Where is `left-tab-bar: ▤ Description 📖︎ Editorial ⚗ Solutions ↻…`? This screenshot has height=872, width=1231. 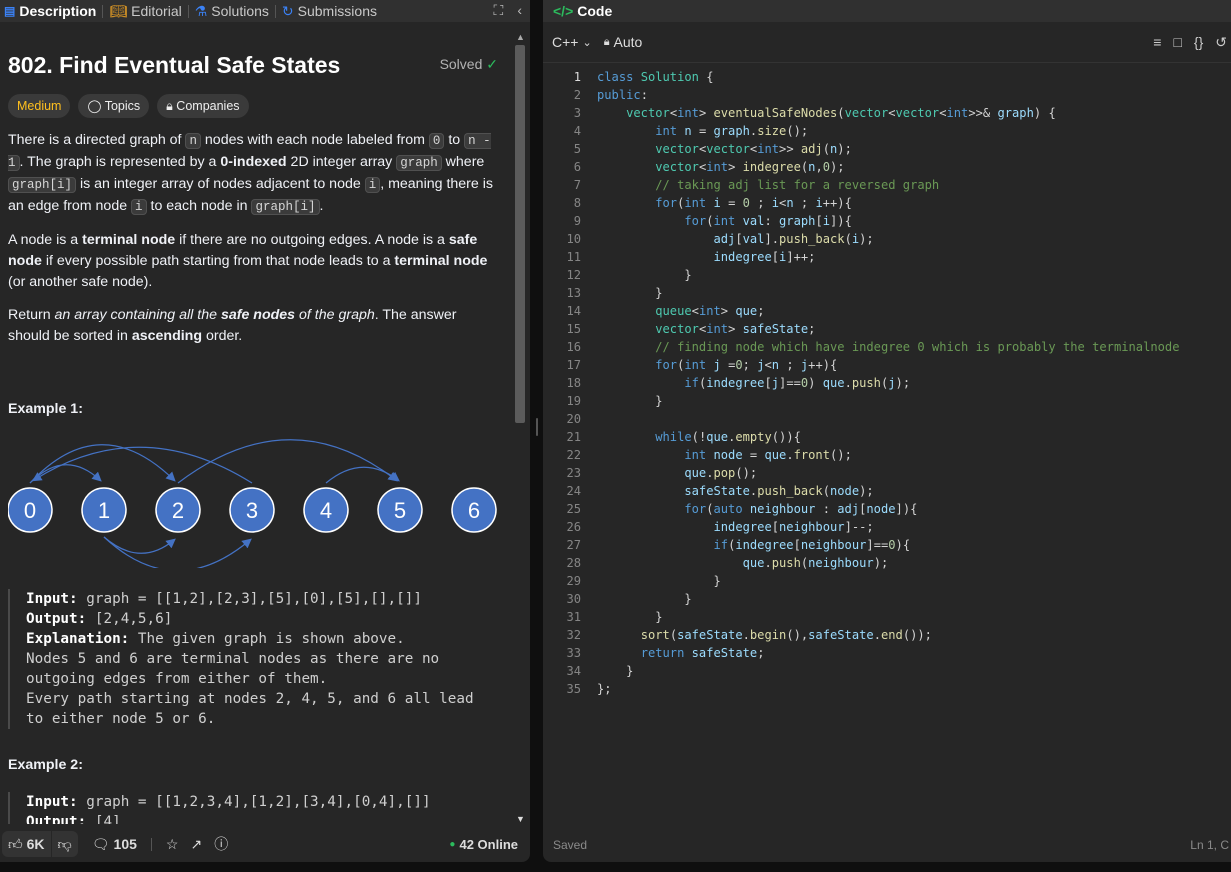
left-tab-bar: ▤ Description 📖︎ Editorial ⚗ Solutions ↻… is located at coordinates (265, 11).